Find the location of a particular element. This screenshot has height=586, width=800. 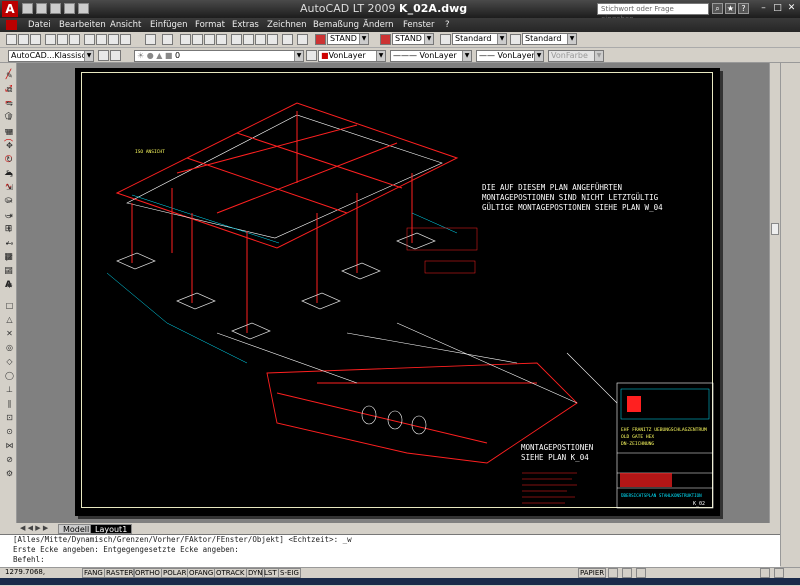

open-icon is located at coordinates (23, 39).